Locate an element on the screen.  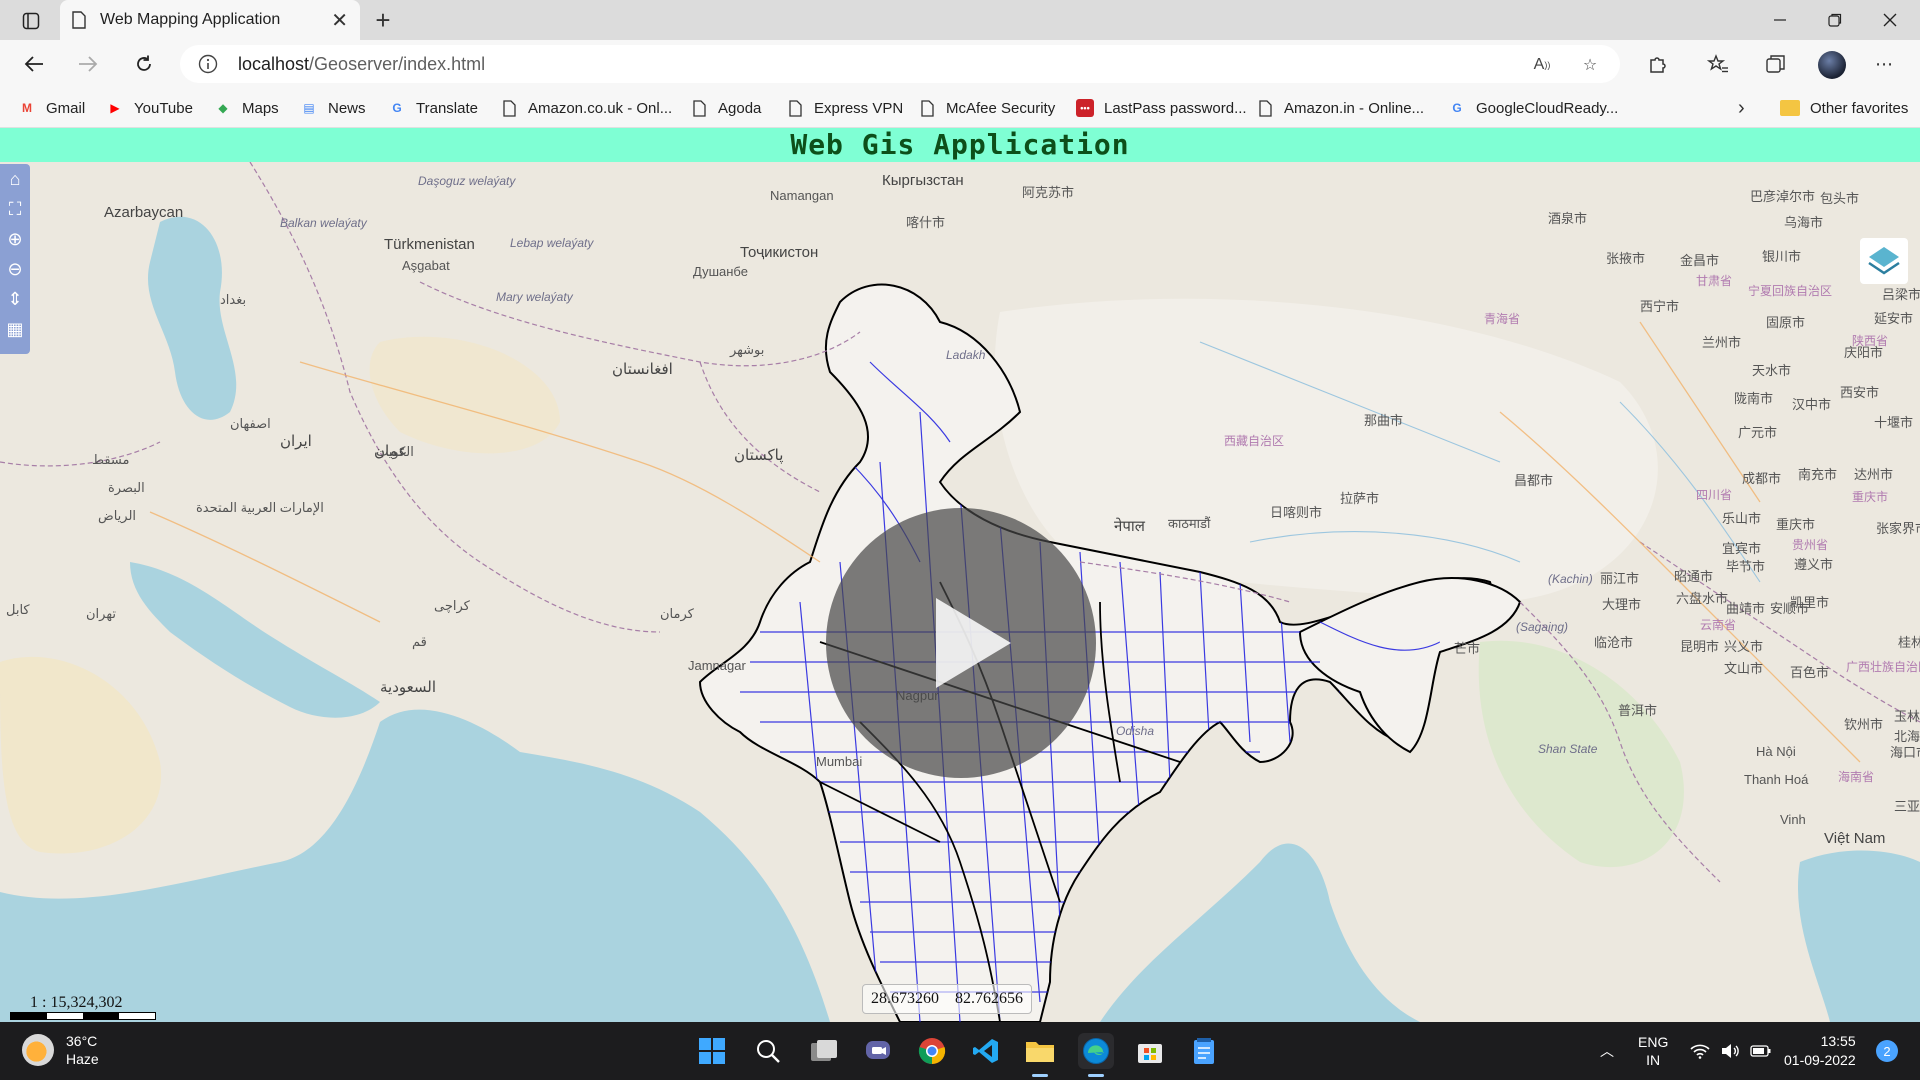
favorite-label: Agoda is located at coordinates (740, 108).